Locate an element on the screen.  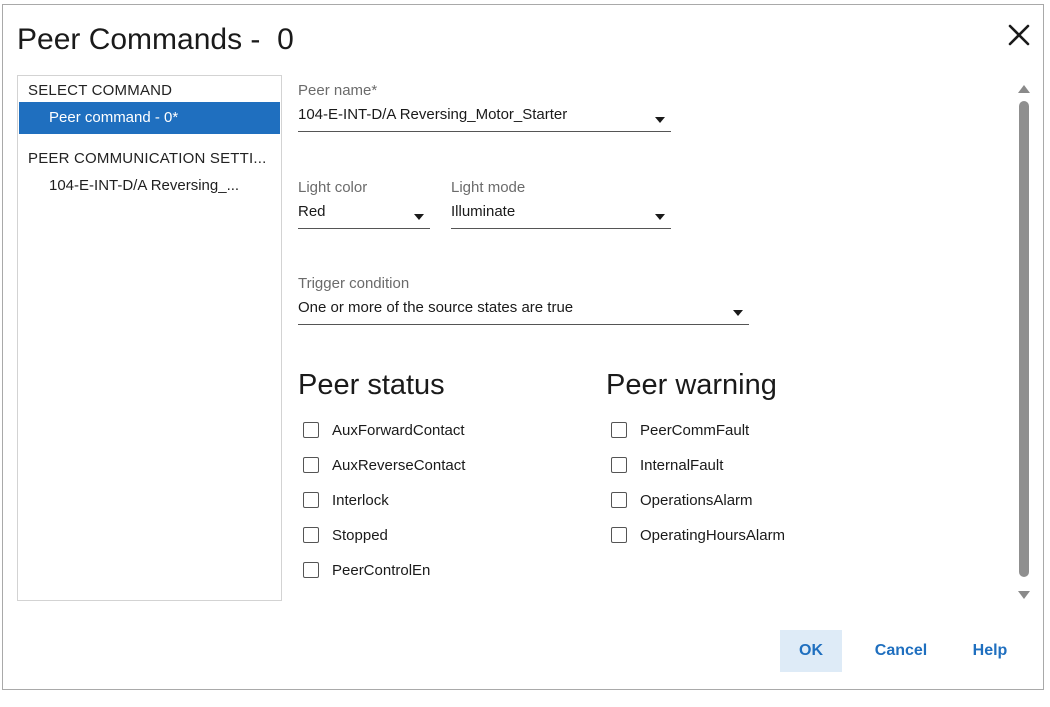
checkbox-operations-alarm: OperationsAlarm is located at coordinates (682, 500).